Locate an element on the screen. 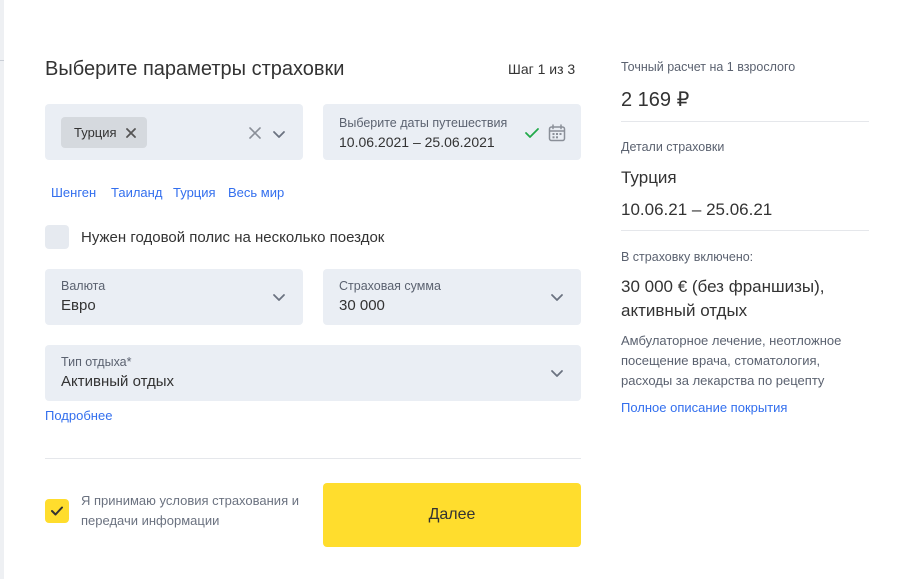 The image size is (907, 579). rest-type-value: Активный отдых is located at coordinates (117, 381).